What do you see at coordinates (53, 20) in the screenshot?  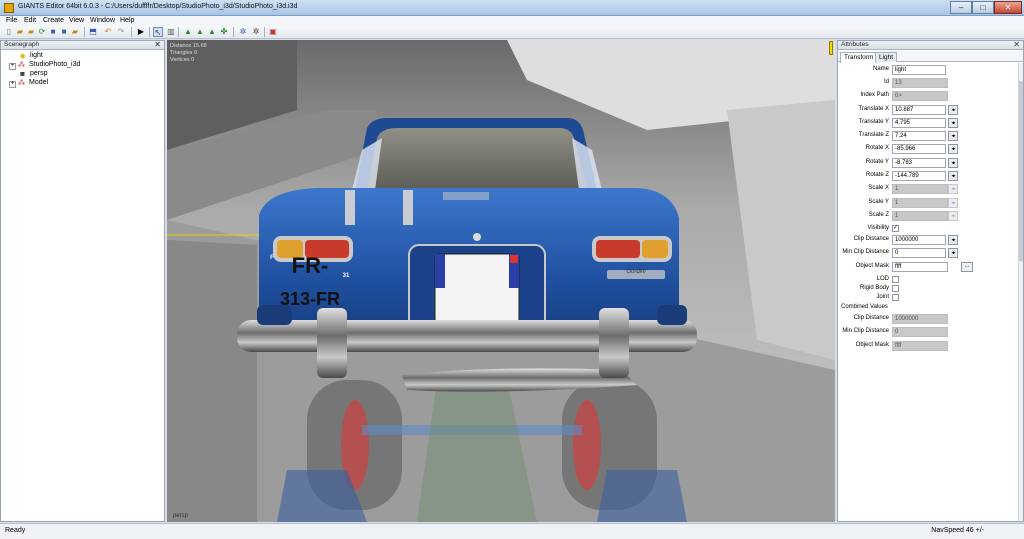 I see `menu-create: Create` at bounding box center [53, 20].